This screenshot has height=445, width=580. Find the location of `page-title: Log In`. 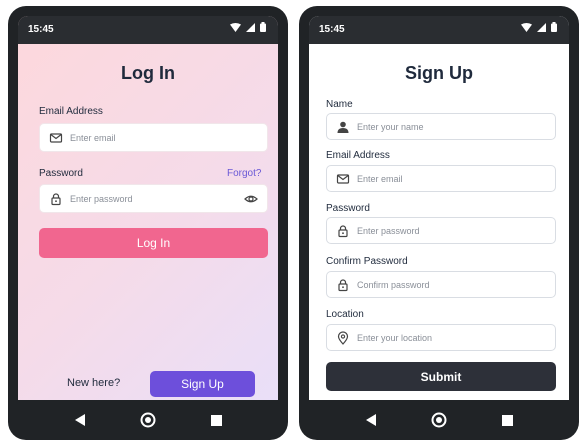

page-title: Log In is located at coordinates (148, 73).